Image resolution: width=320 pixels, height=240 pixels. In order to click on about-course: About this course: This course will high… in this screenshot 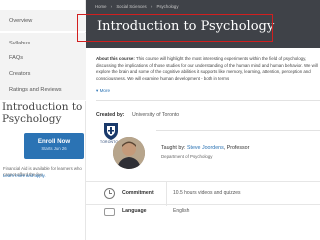, I will do `click(208, 72)`.